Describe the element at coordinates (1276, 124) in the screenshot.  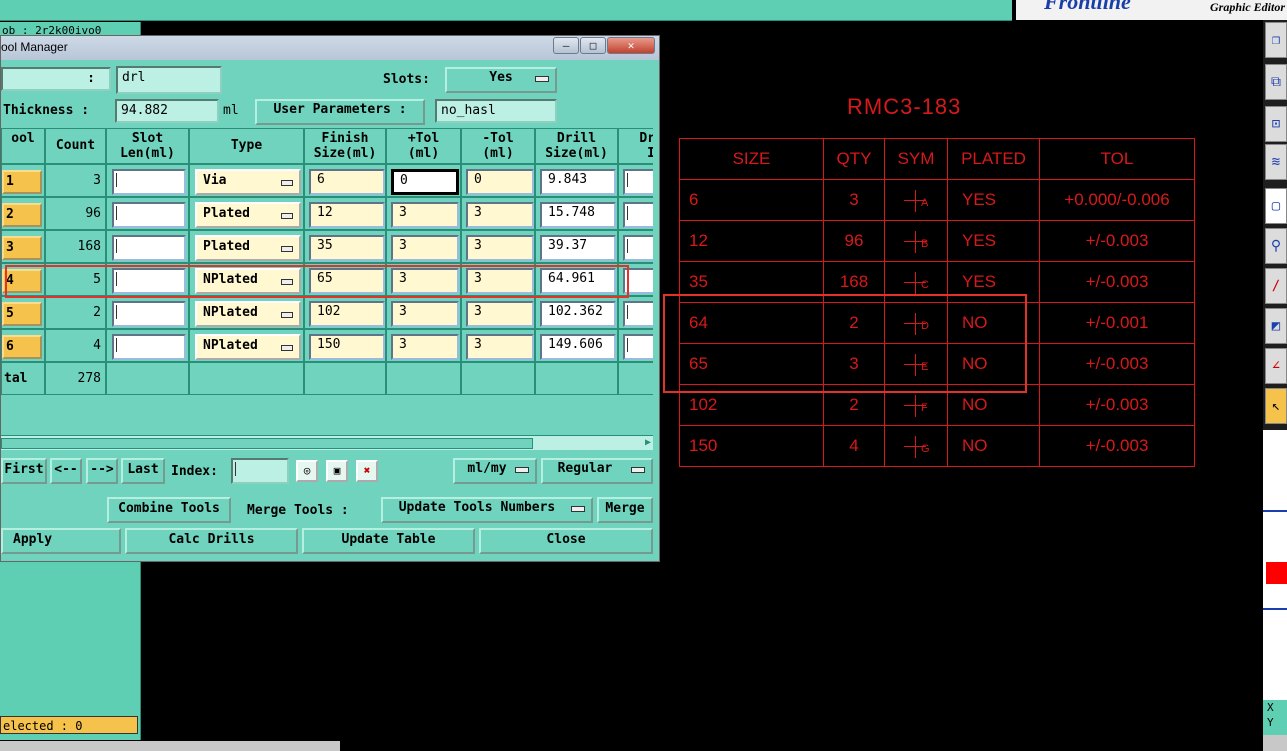
I see `transform-icon: ⊡` at that location.